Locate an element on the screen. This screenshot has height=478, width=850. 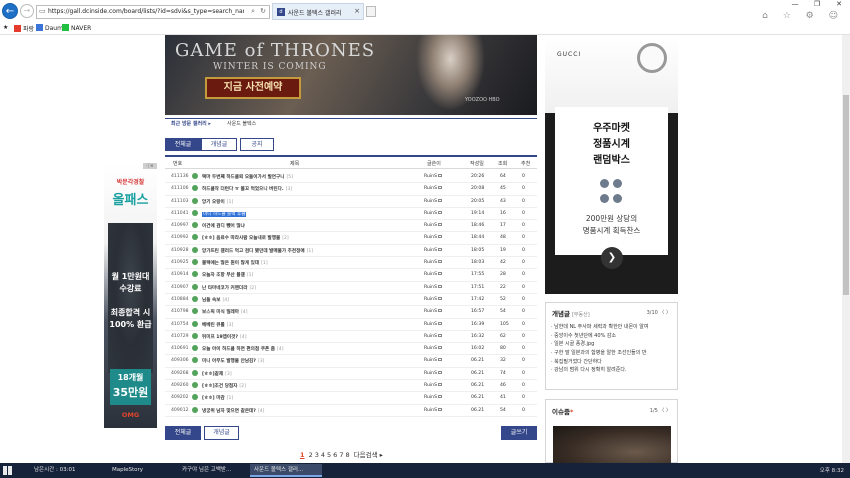
post-subject: 앙기 오랑이 [1] is located at coordinates (292, 202).